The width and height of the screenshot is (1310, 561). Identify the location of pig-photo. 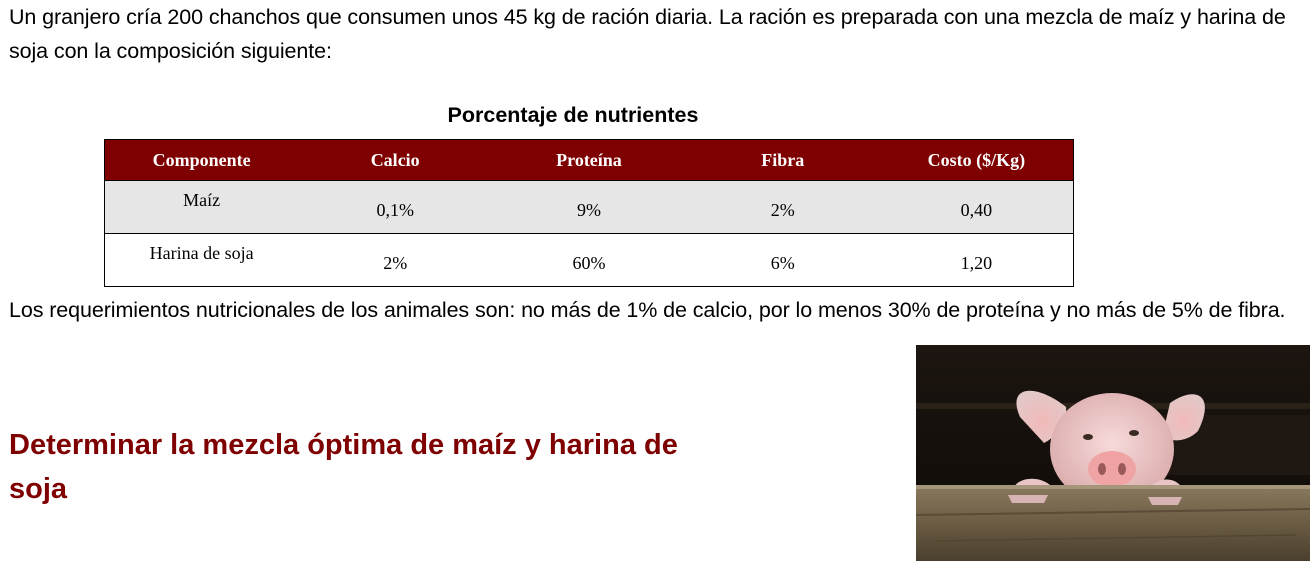
(1113, 453).